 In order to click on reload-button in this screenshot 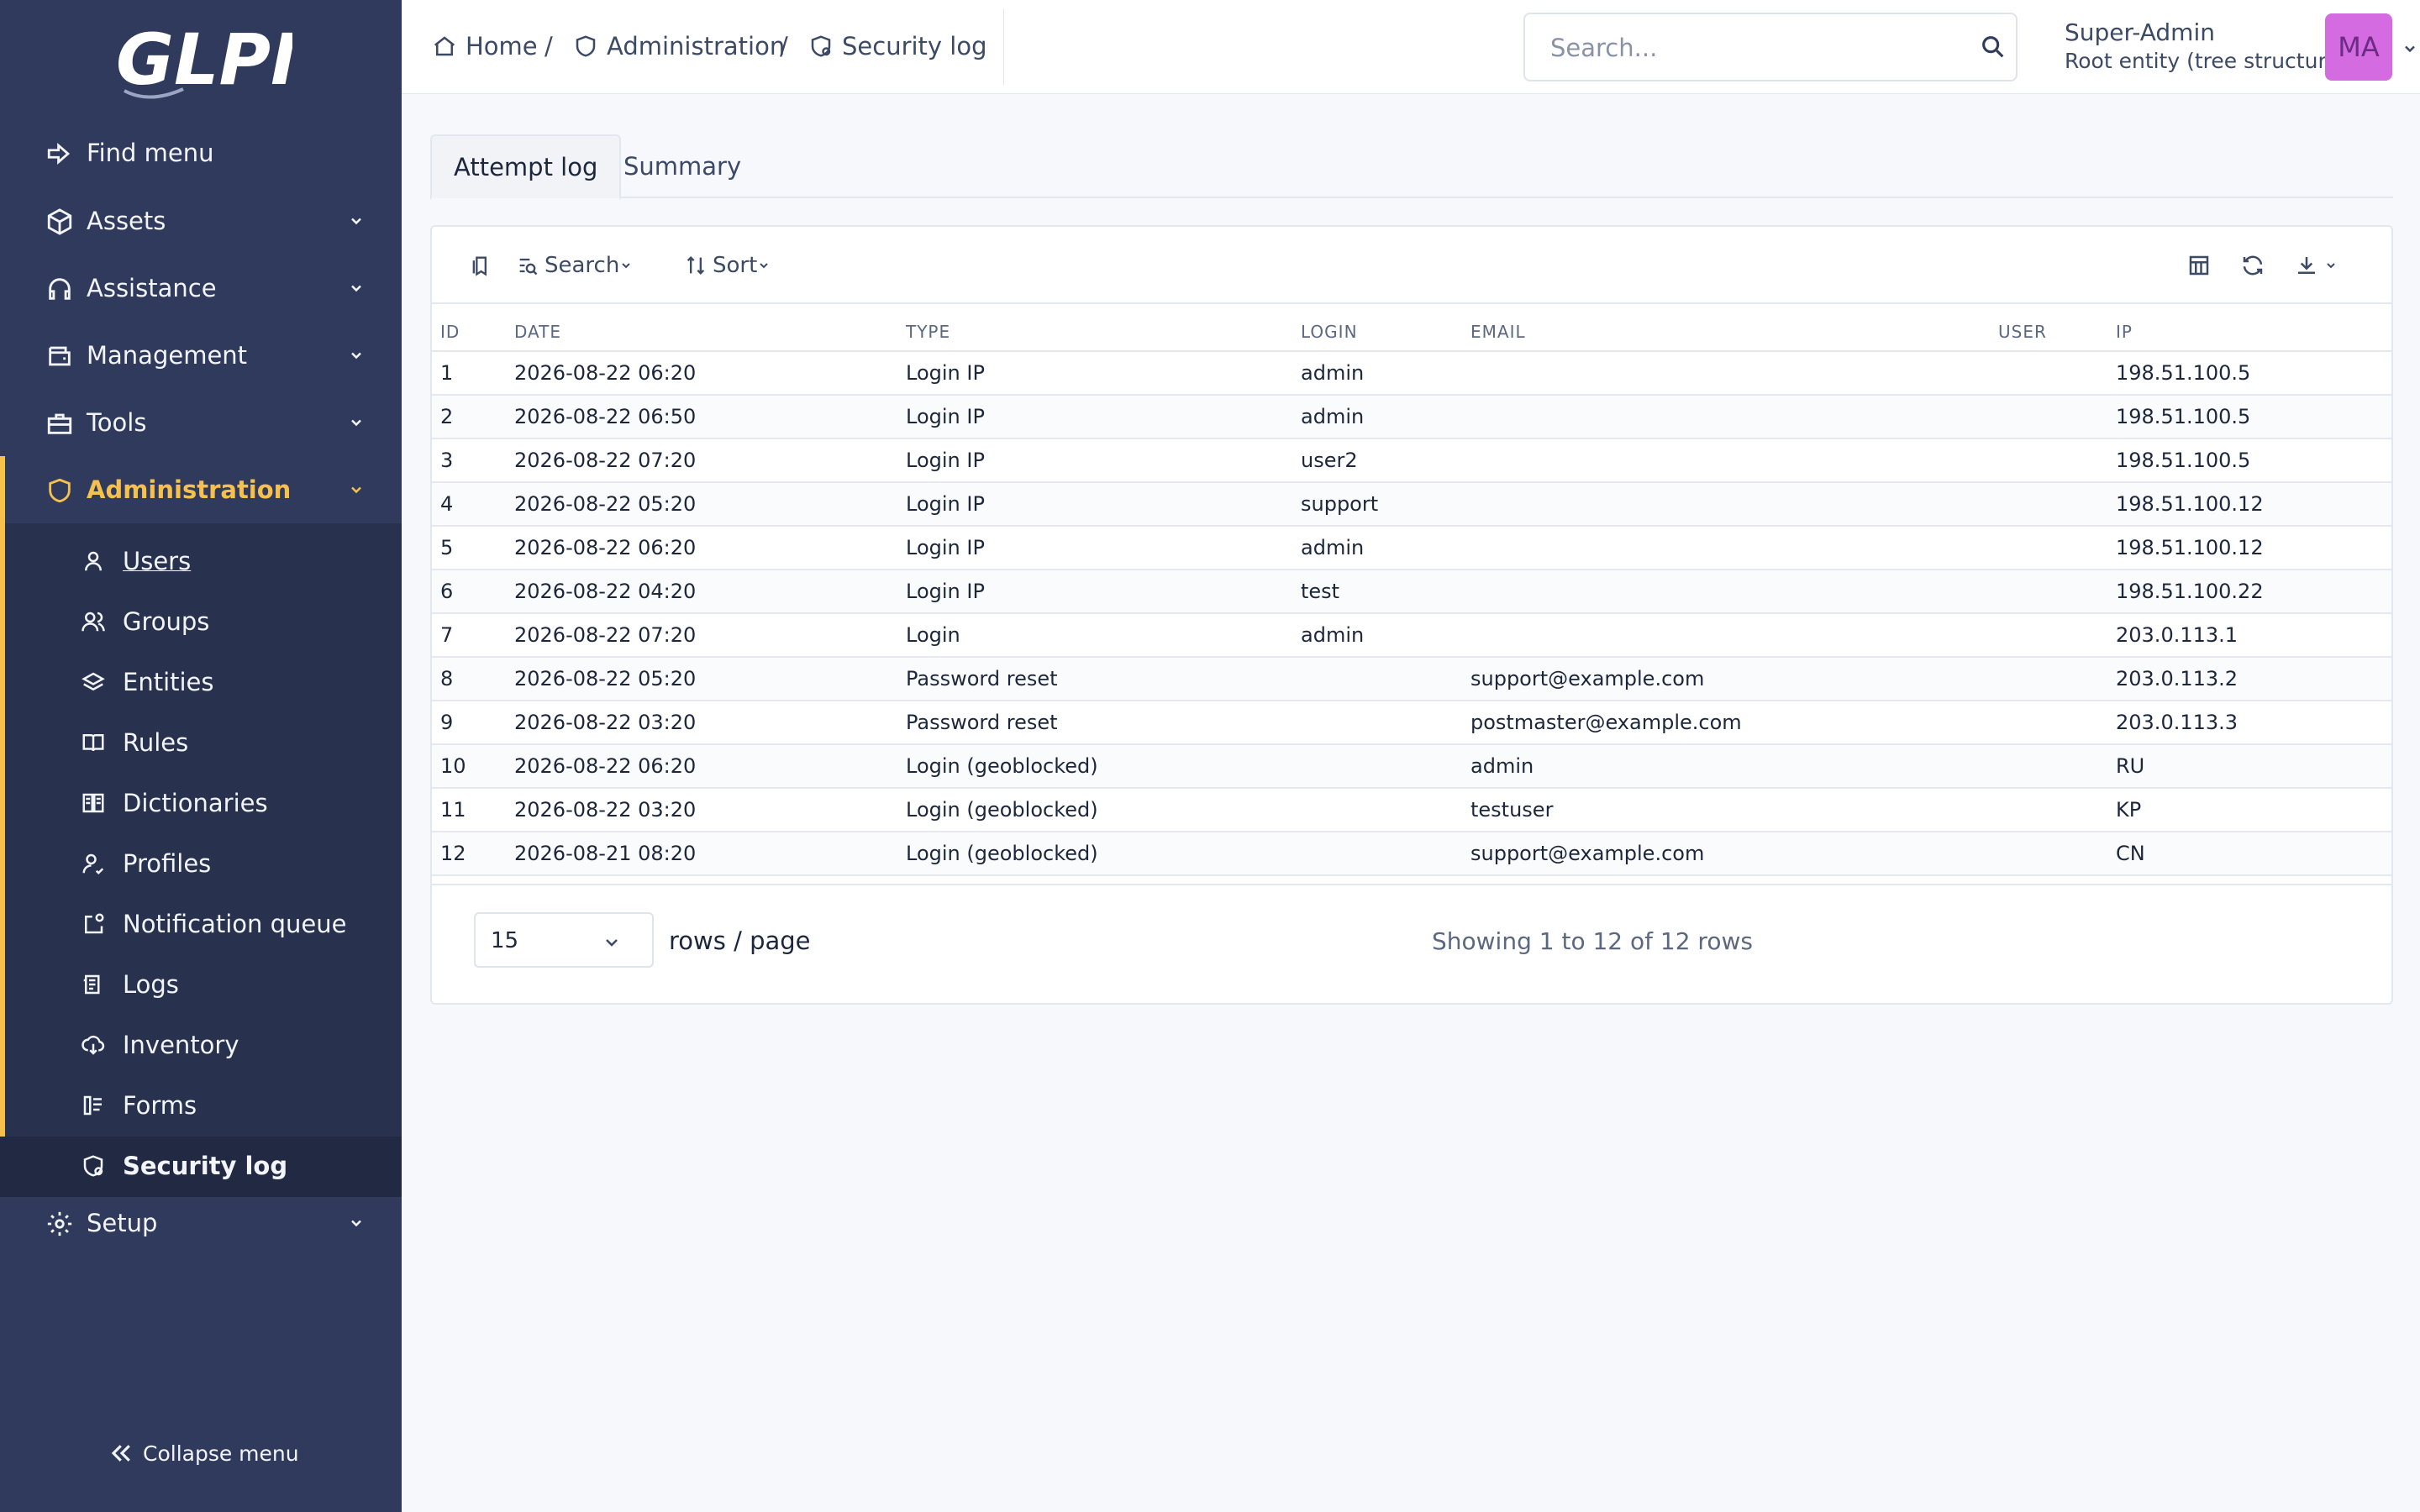, I will do `click(2255, 265)`.